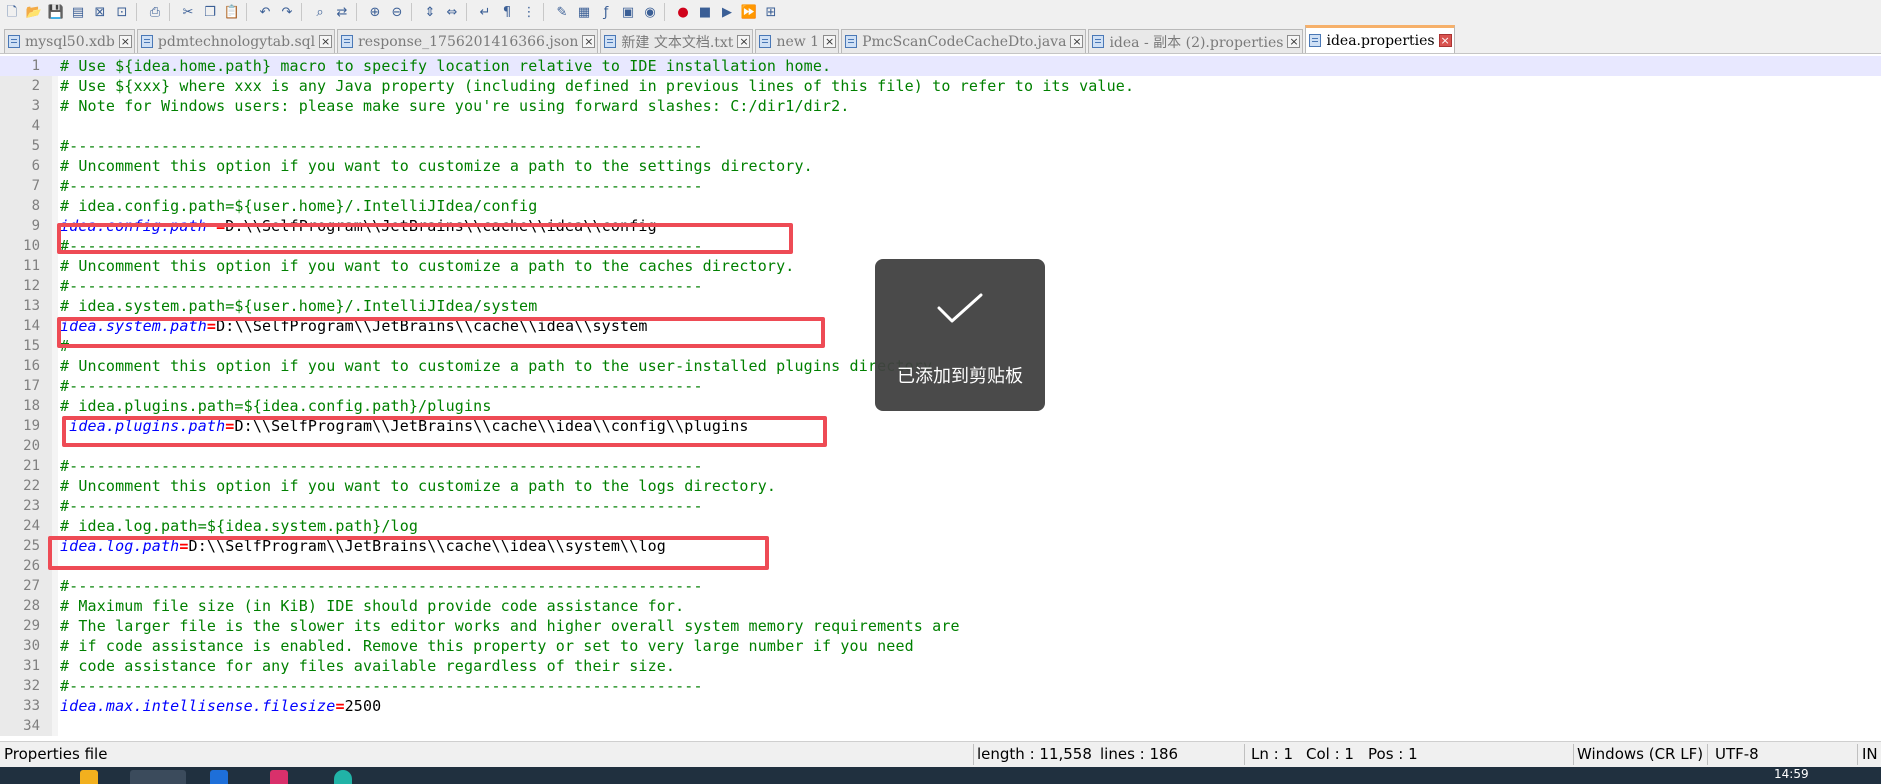  I want to click on document-tab: 新建 文本文档.txt ×, so click(677, 41).